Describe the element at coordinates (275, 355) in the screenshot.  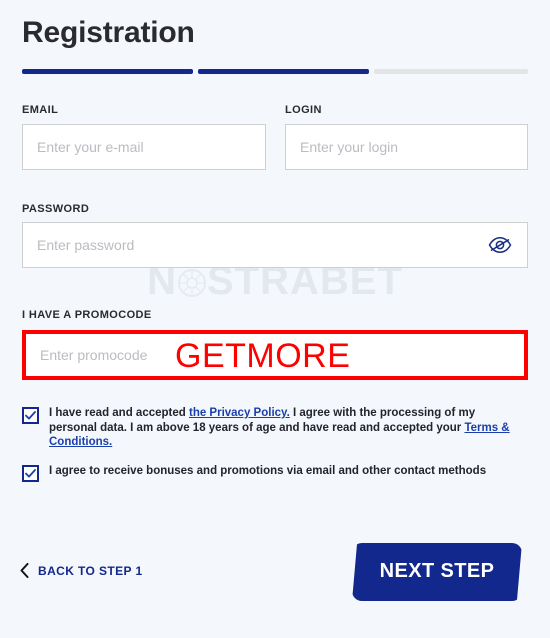
I see `promocode-field: Enter promocode` at that location.